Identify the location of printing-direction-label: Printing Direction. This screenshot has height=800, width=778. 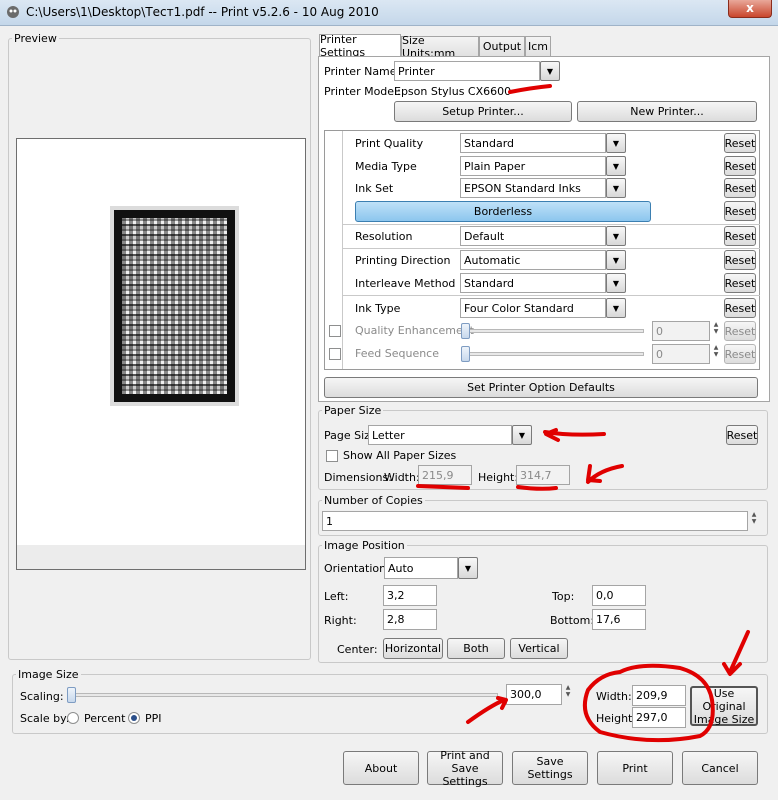
(403, 260).